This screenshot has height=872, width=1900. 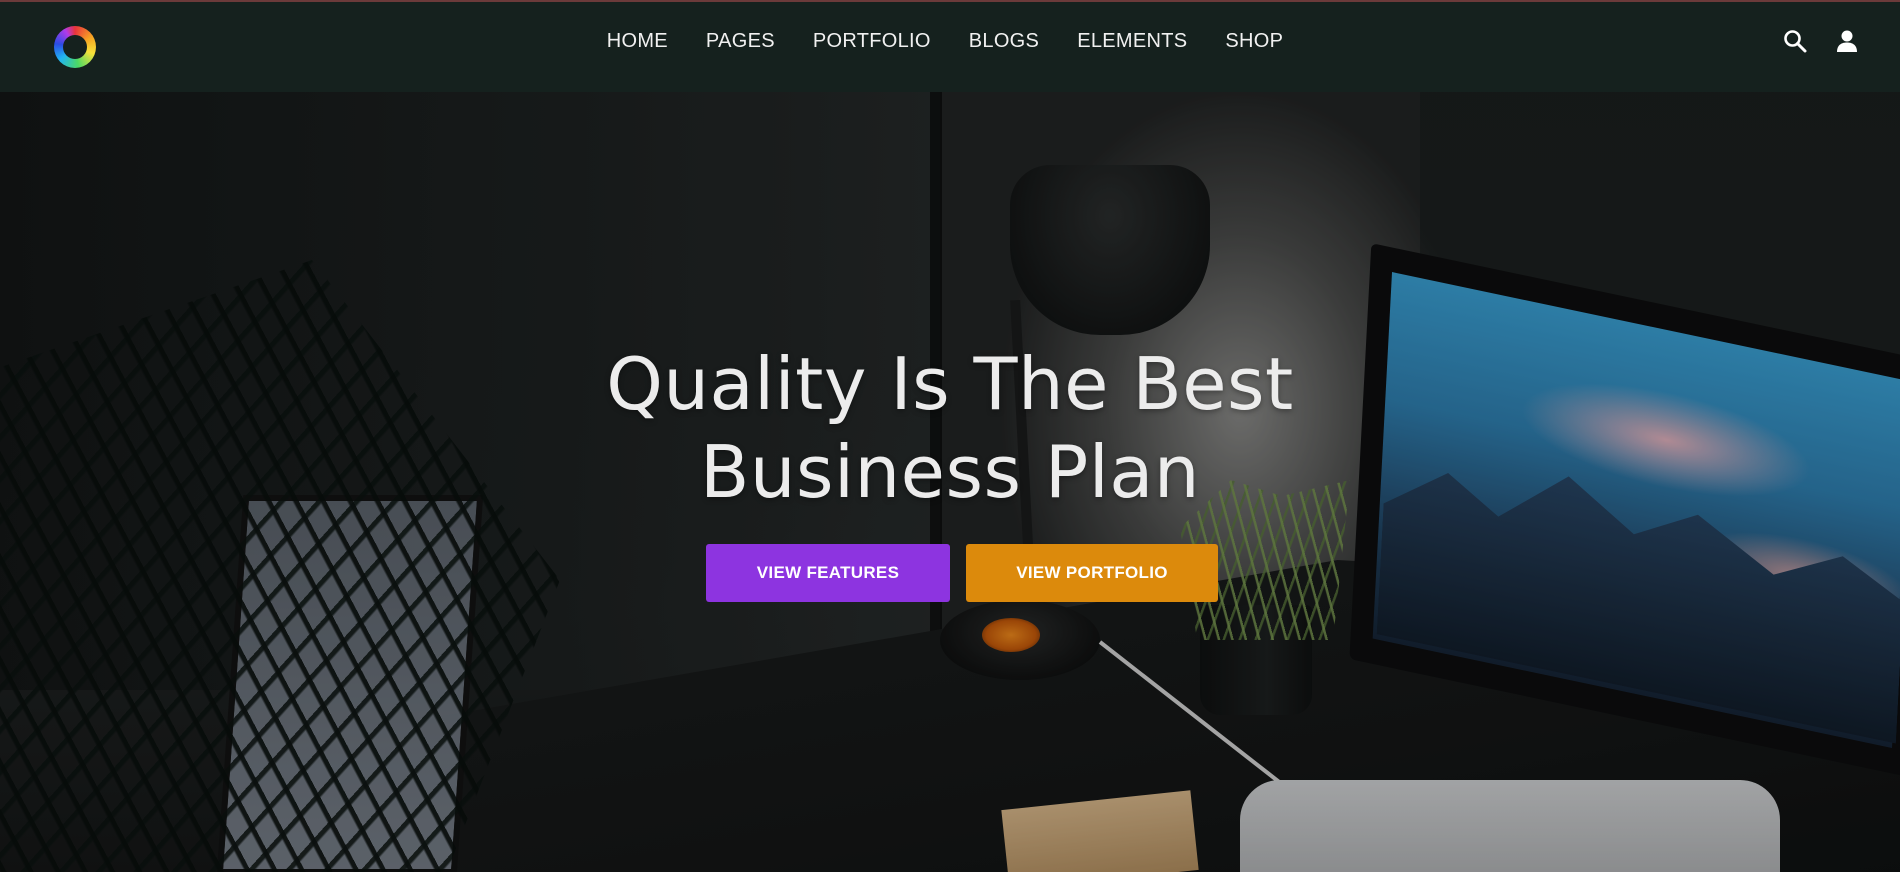 I want to click on main-menu: HOME PAGES PORTFOLIO BLOGS ELEMENTS SHOP, so click(x=950, y=47).